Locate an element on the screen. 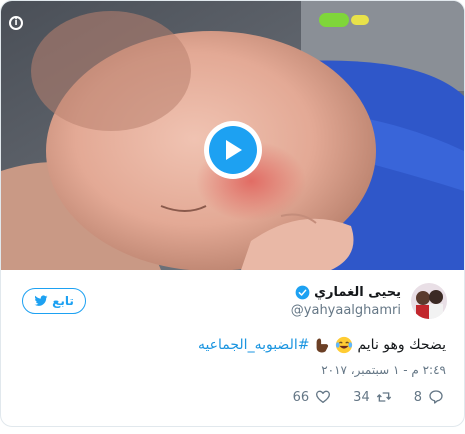 The image size is (465, 434). reply-count: 8 is located at coordinates (417, 397).